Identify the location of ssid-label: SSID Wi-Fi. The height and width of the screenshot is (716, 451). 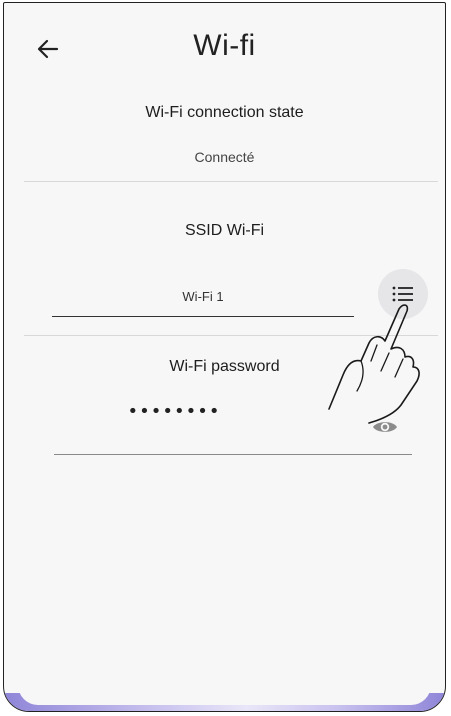
(224, 230).